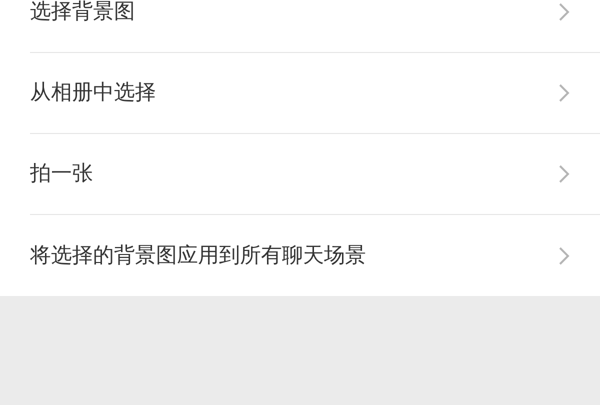 The height and width of the screenshot is (405, 600). What do you see at coordinates (315, 26) in the screenshot?
I see `menu-item: 选择背景图` at bounding box center [315, 26].